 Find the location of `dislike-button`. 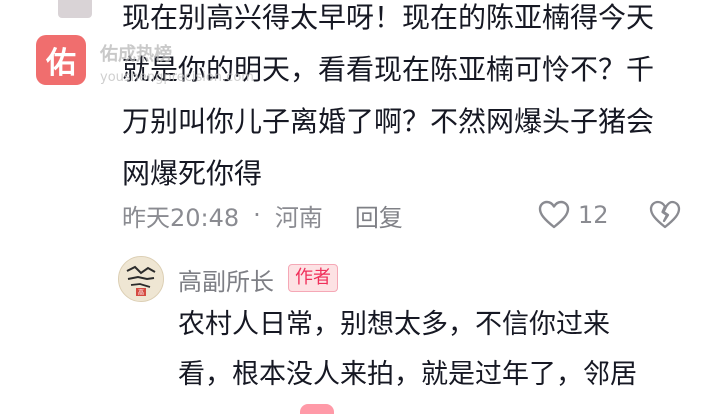

dislike-button is located at coordinates (665, 215).